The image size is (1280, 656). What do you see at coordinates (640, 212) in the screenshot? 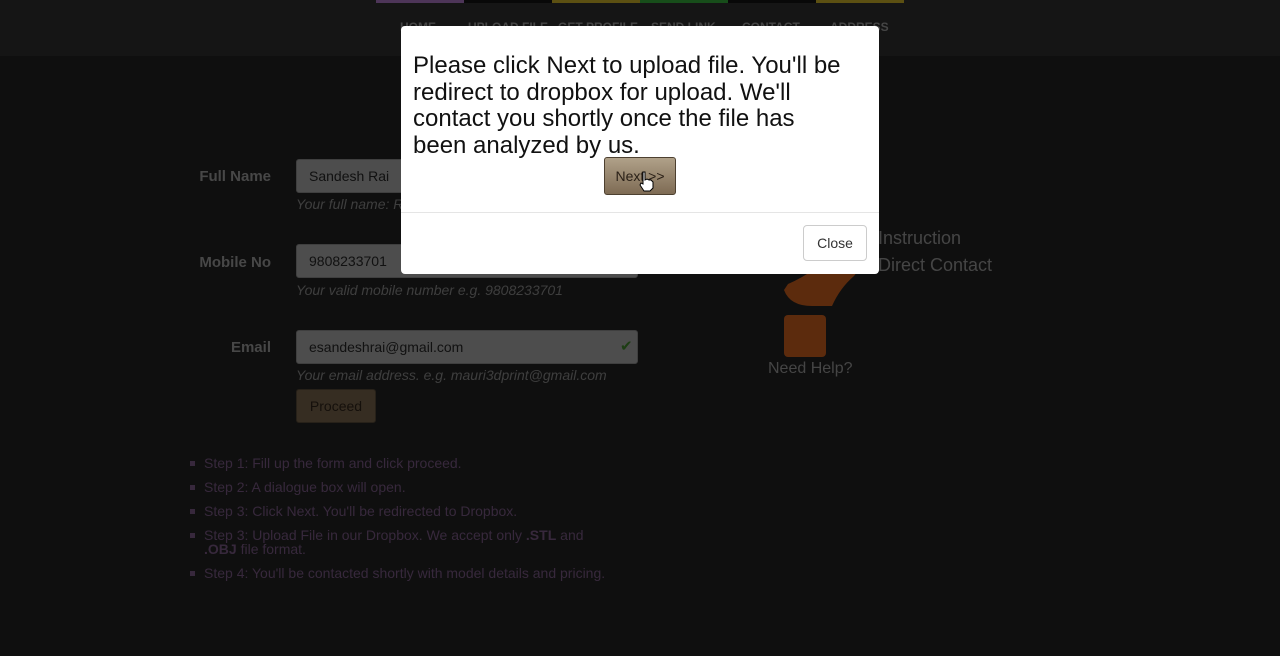
I see `dialog-divider` at bounding box center [640, 212].